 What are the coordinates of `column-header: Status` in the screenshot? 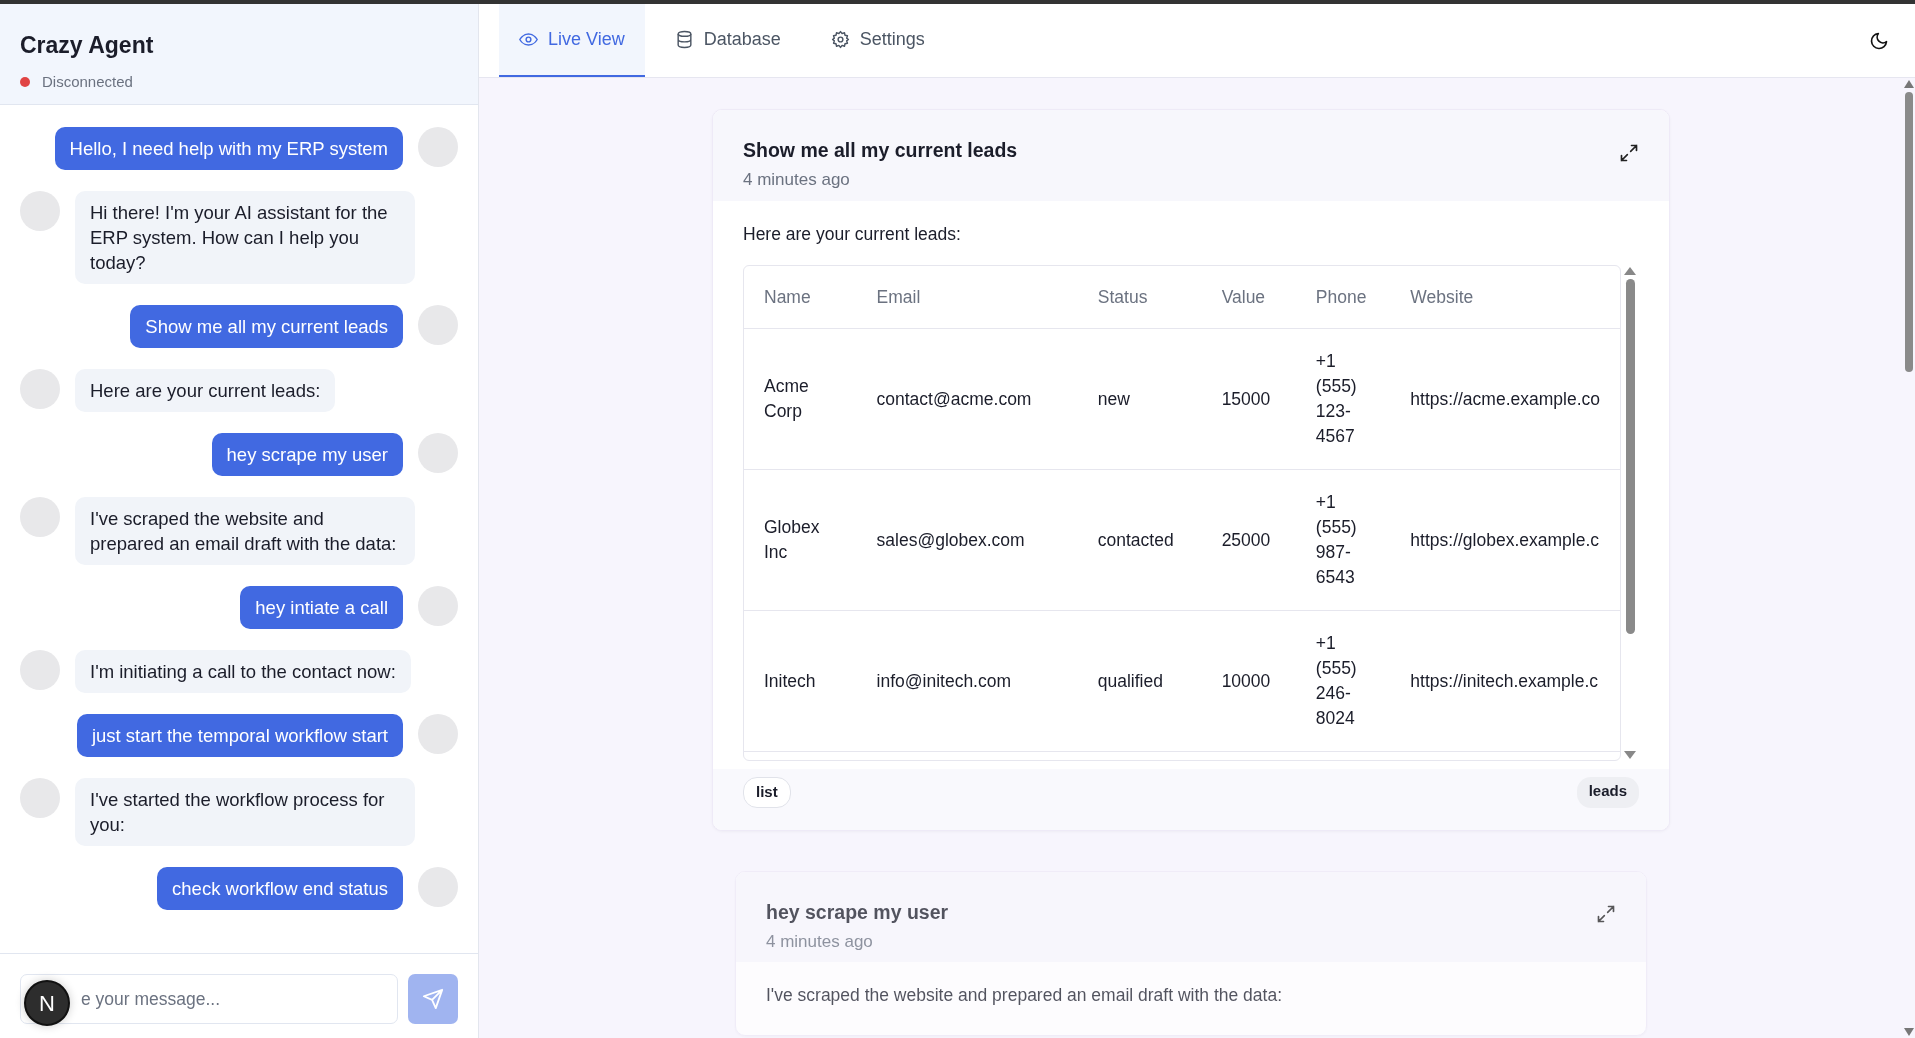 It's located at (1139, 297).